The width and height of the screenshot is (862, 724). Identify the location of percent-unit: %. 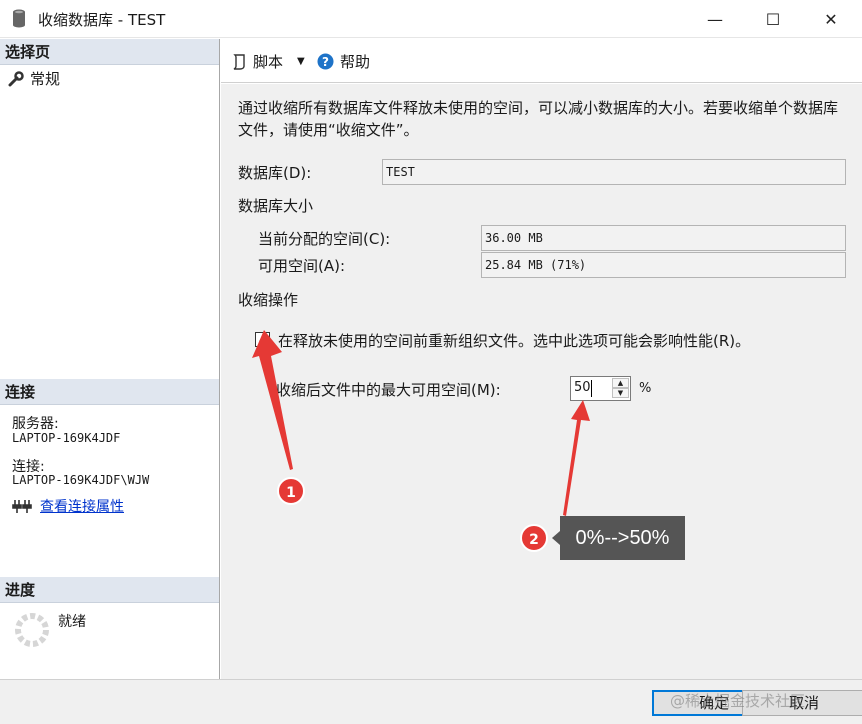
(645, 388).